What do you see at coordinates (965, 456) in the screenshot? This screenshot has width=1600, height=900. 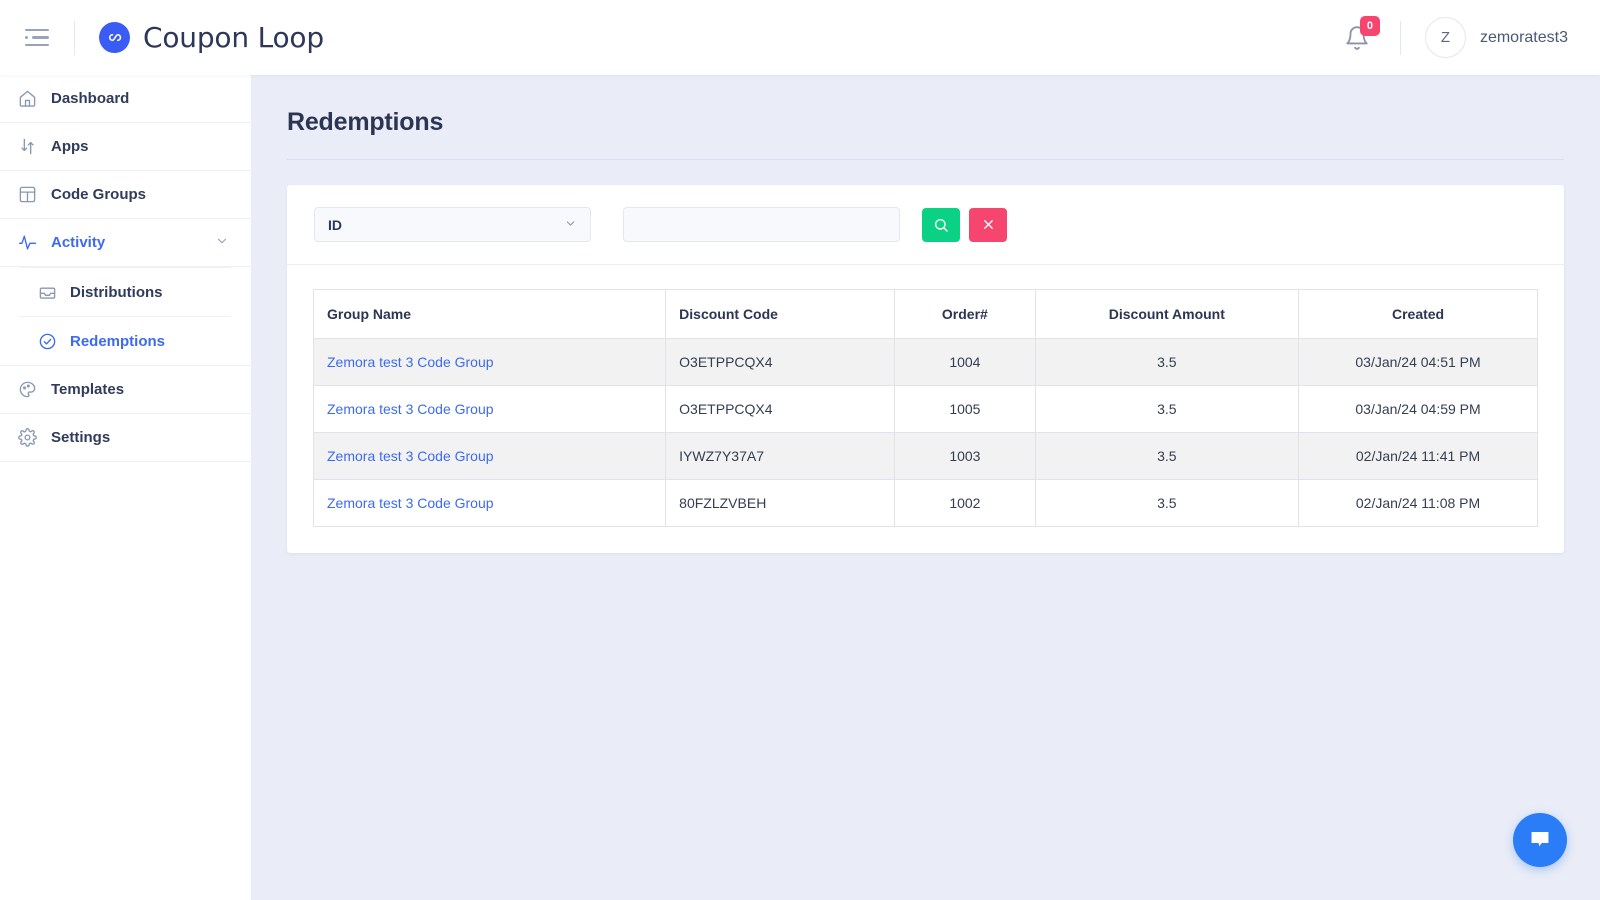 I see `cell-order: 1003` at bounding box center [965, 456].